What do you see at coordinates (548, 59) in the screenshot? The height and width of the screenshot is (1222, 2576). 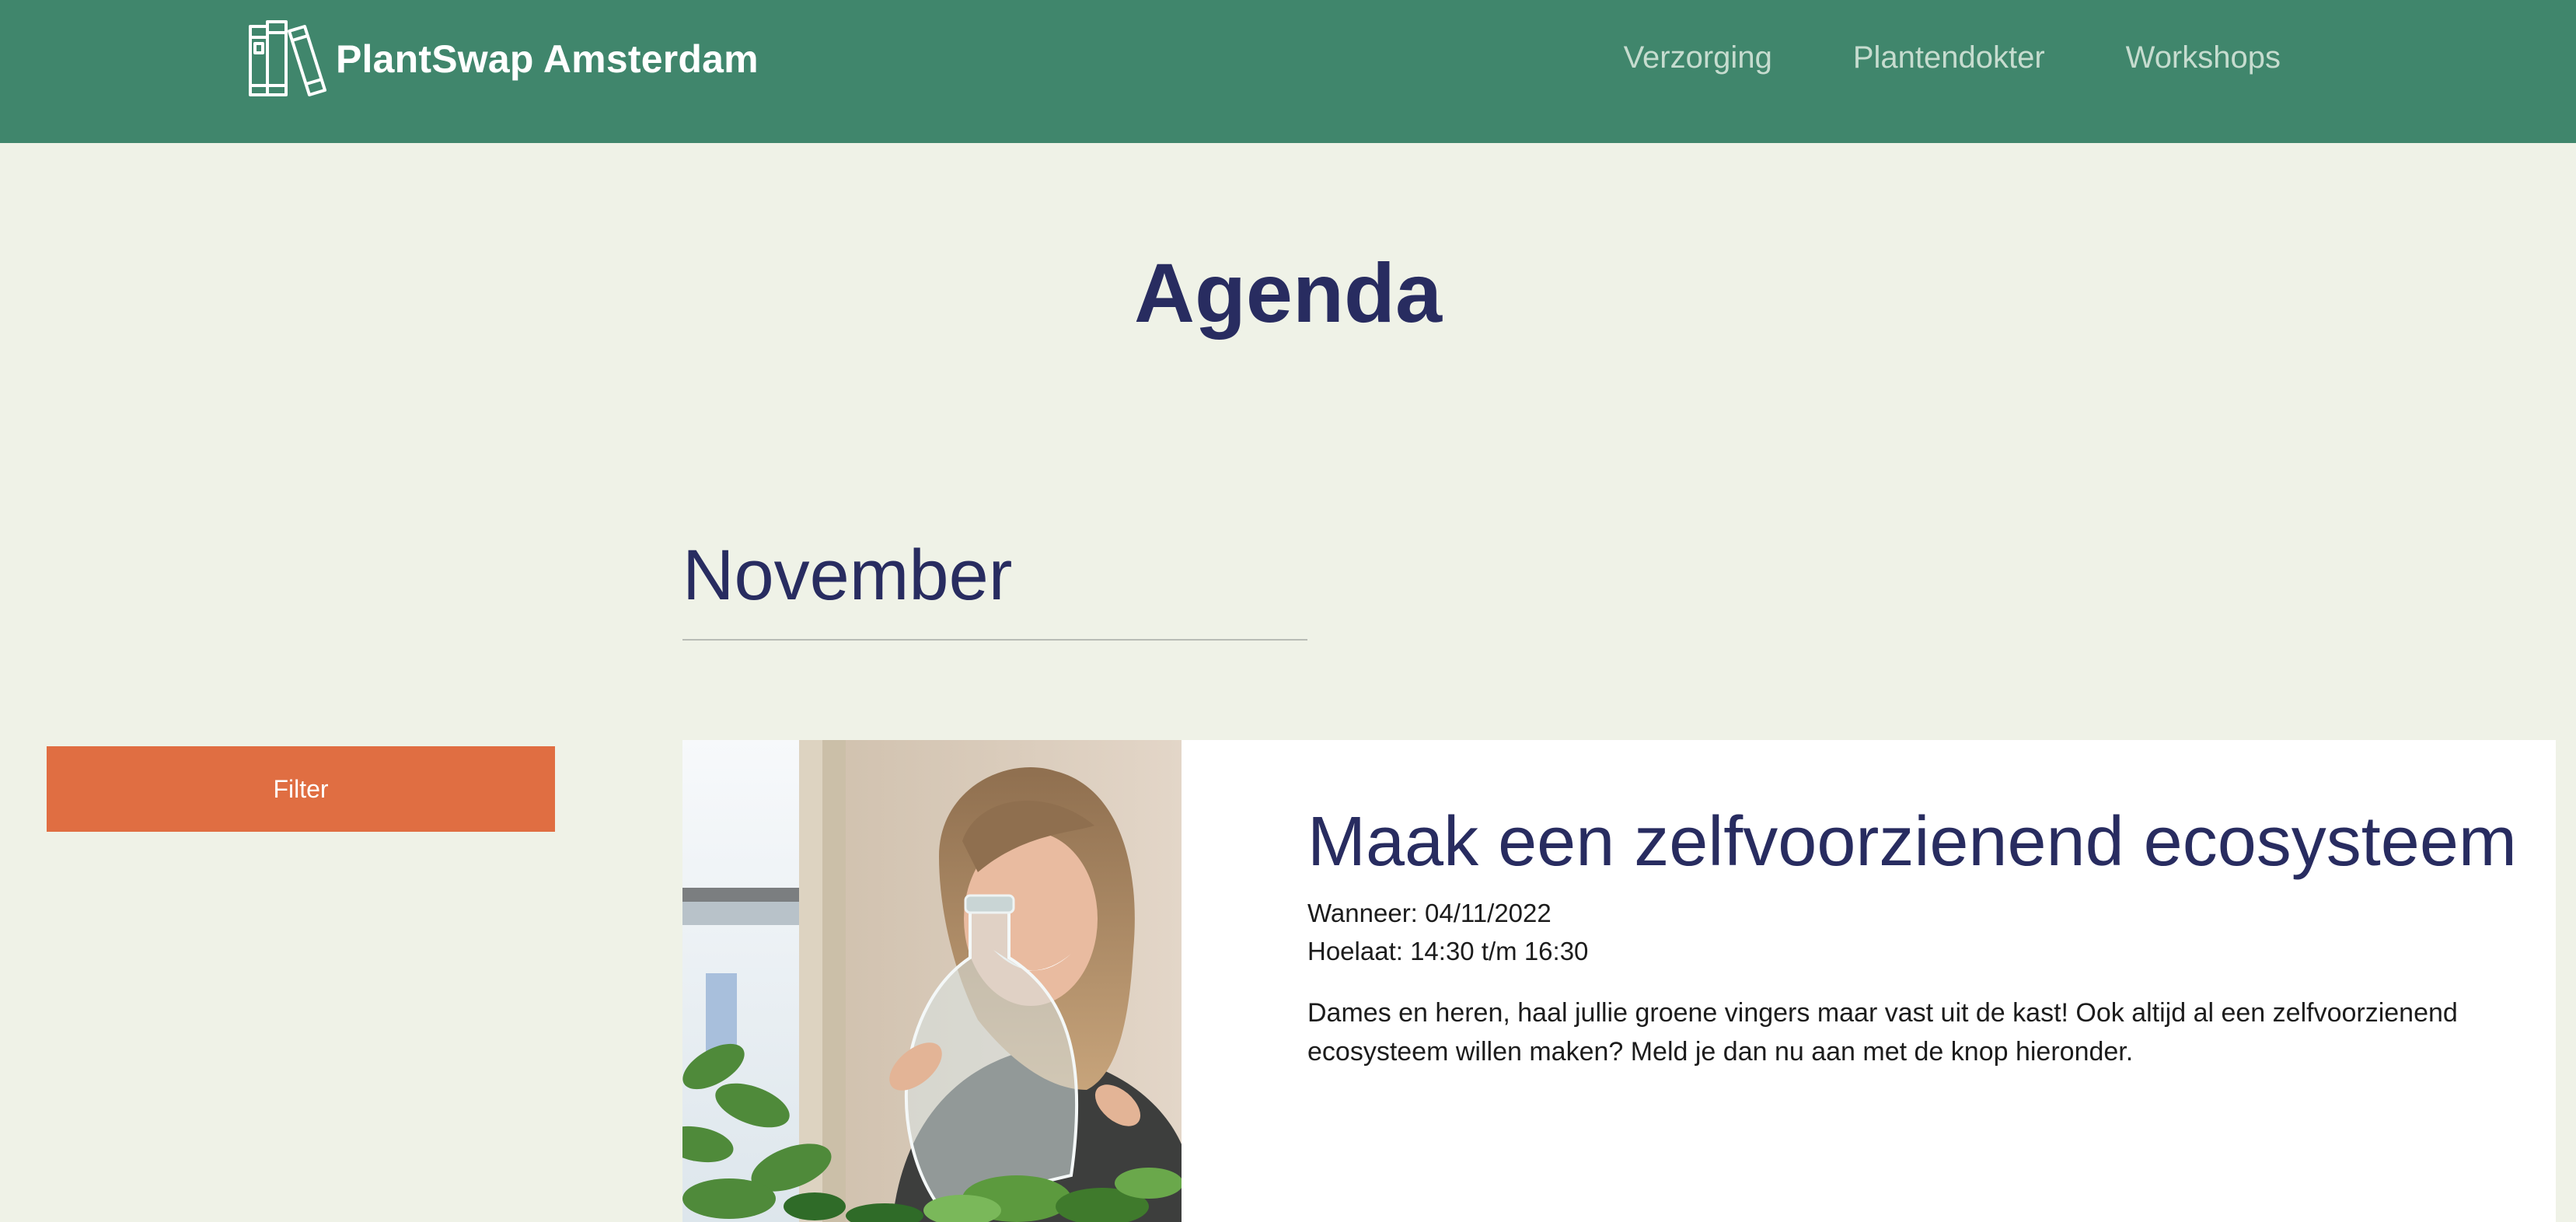 I see `brand-name: PlantSwap Amsterdam` at bounding box center [548, 59].